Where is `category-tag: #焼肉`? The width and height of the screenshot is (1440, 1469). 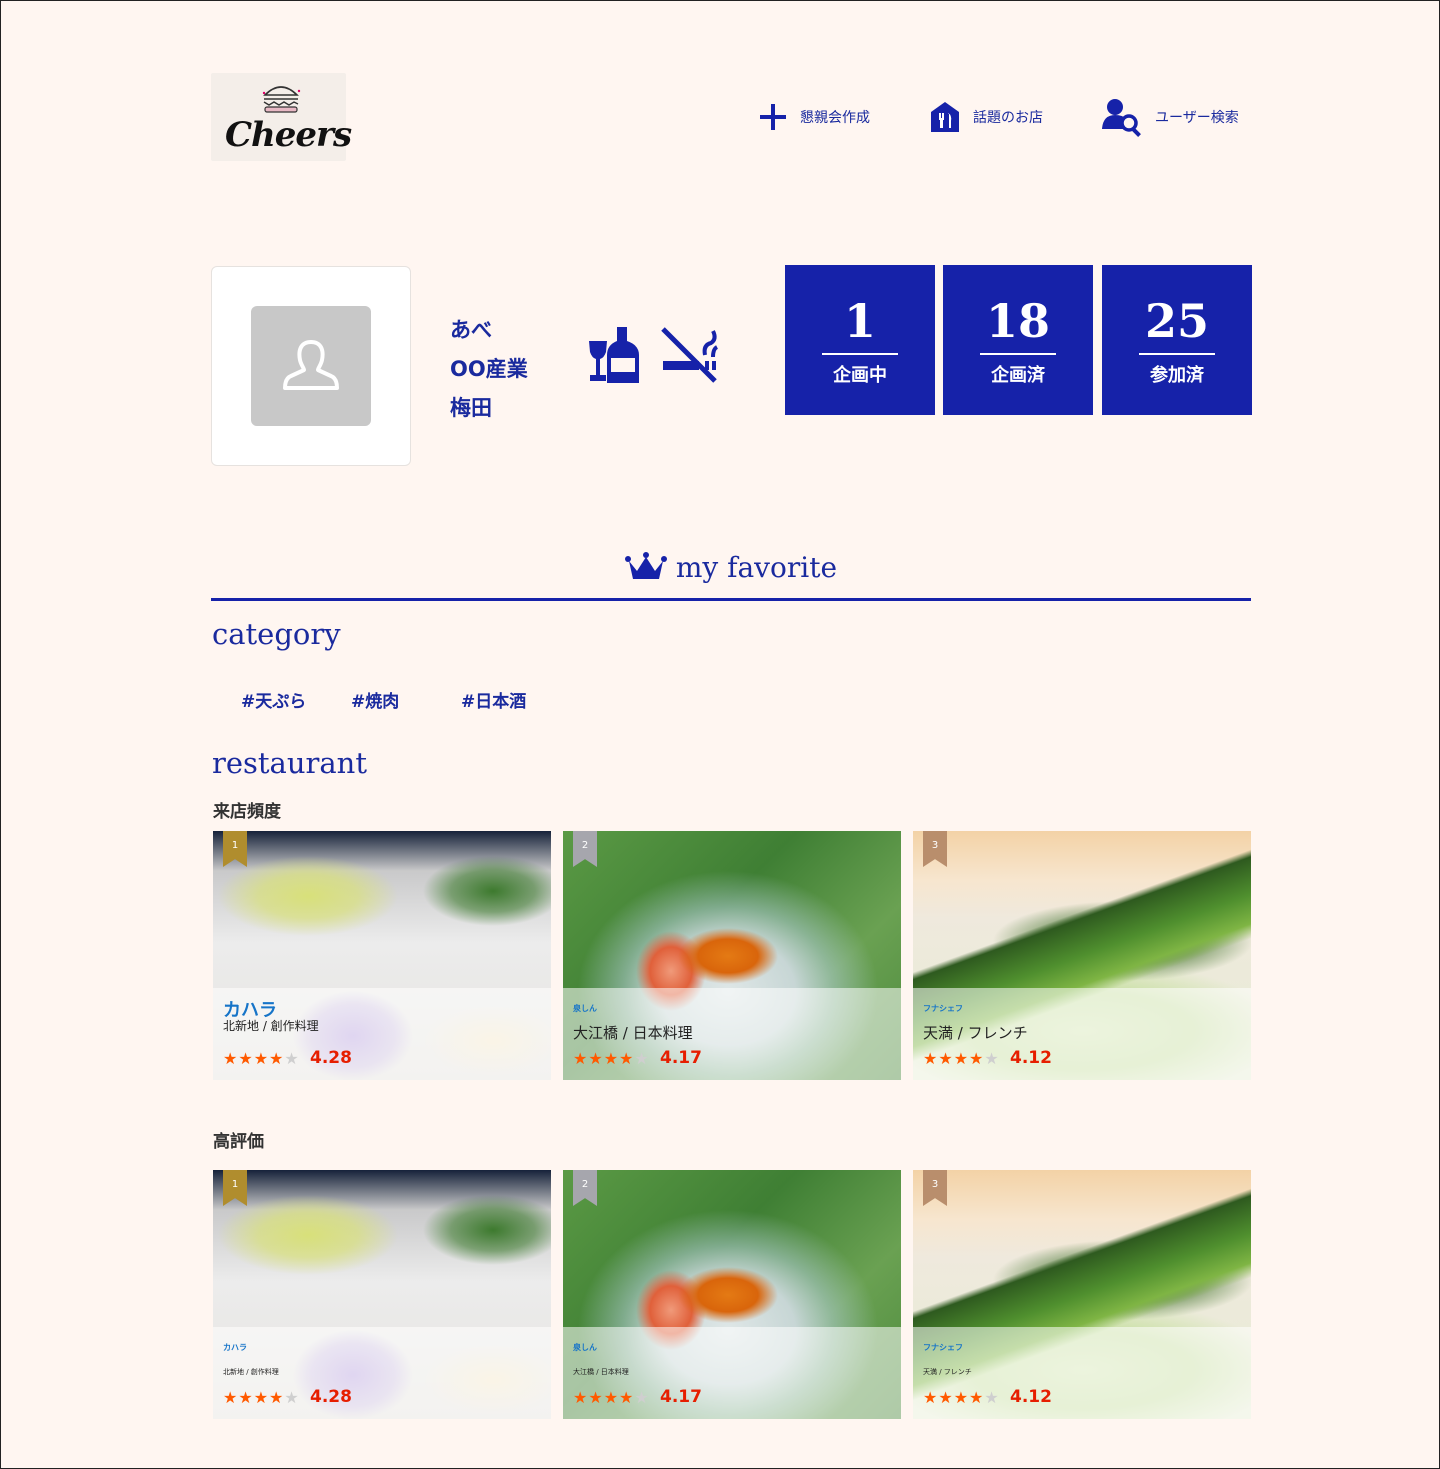
category-tag: #焼肉 is located at coordinates (375, 699).